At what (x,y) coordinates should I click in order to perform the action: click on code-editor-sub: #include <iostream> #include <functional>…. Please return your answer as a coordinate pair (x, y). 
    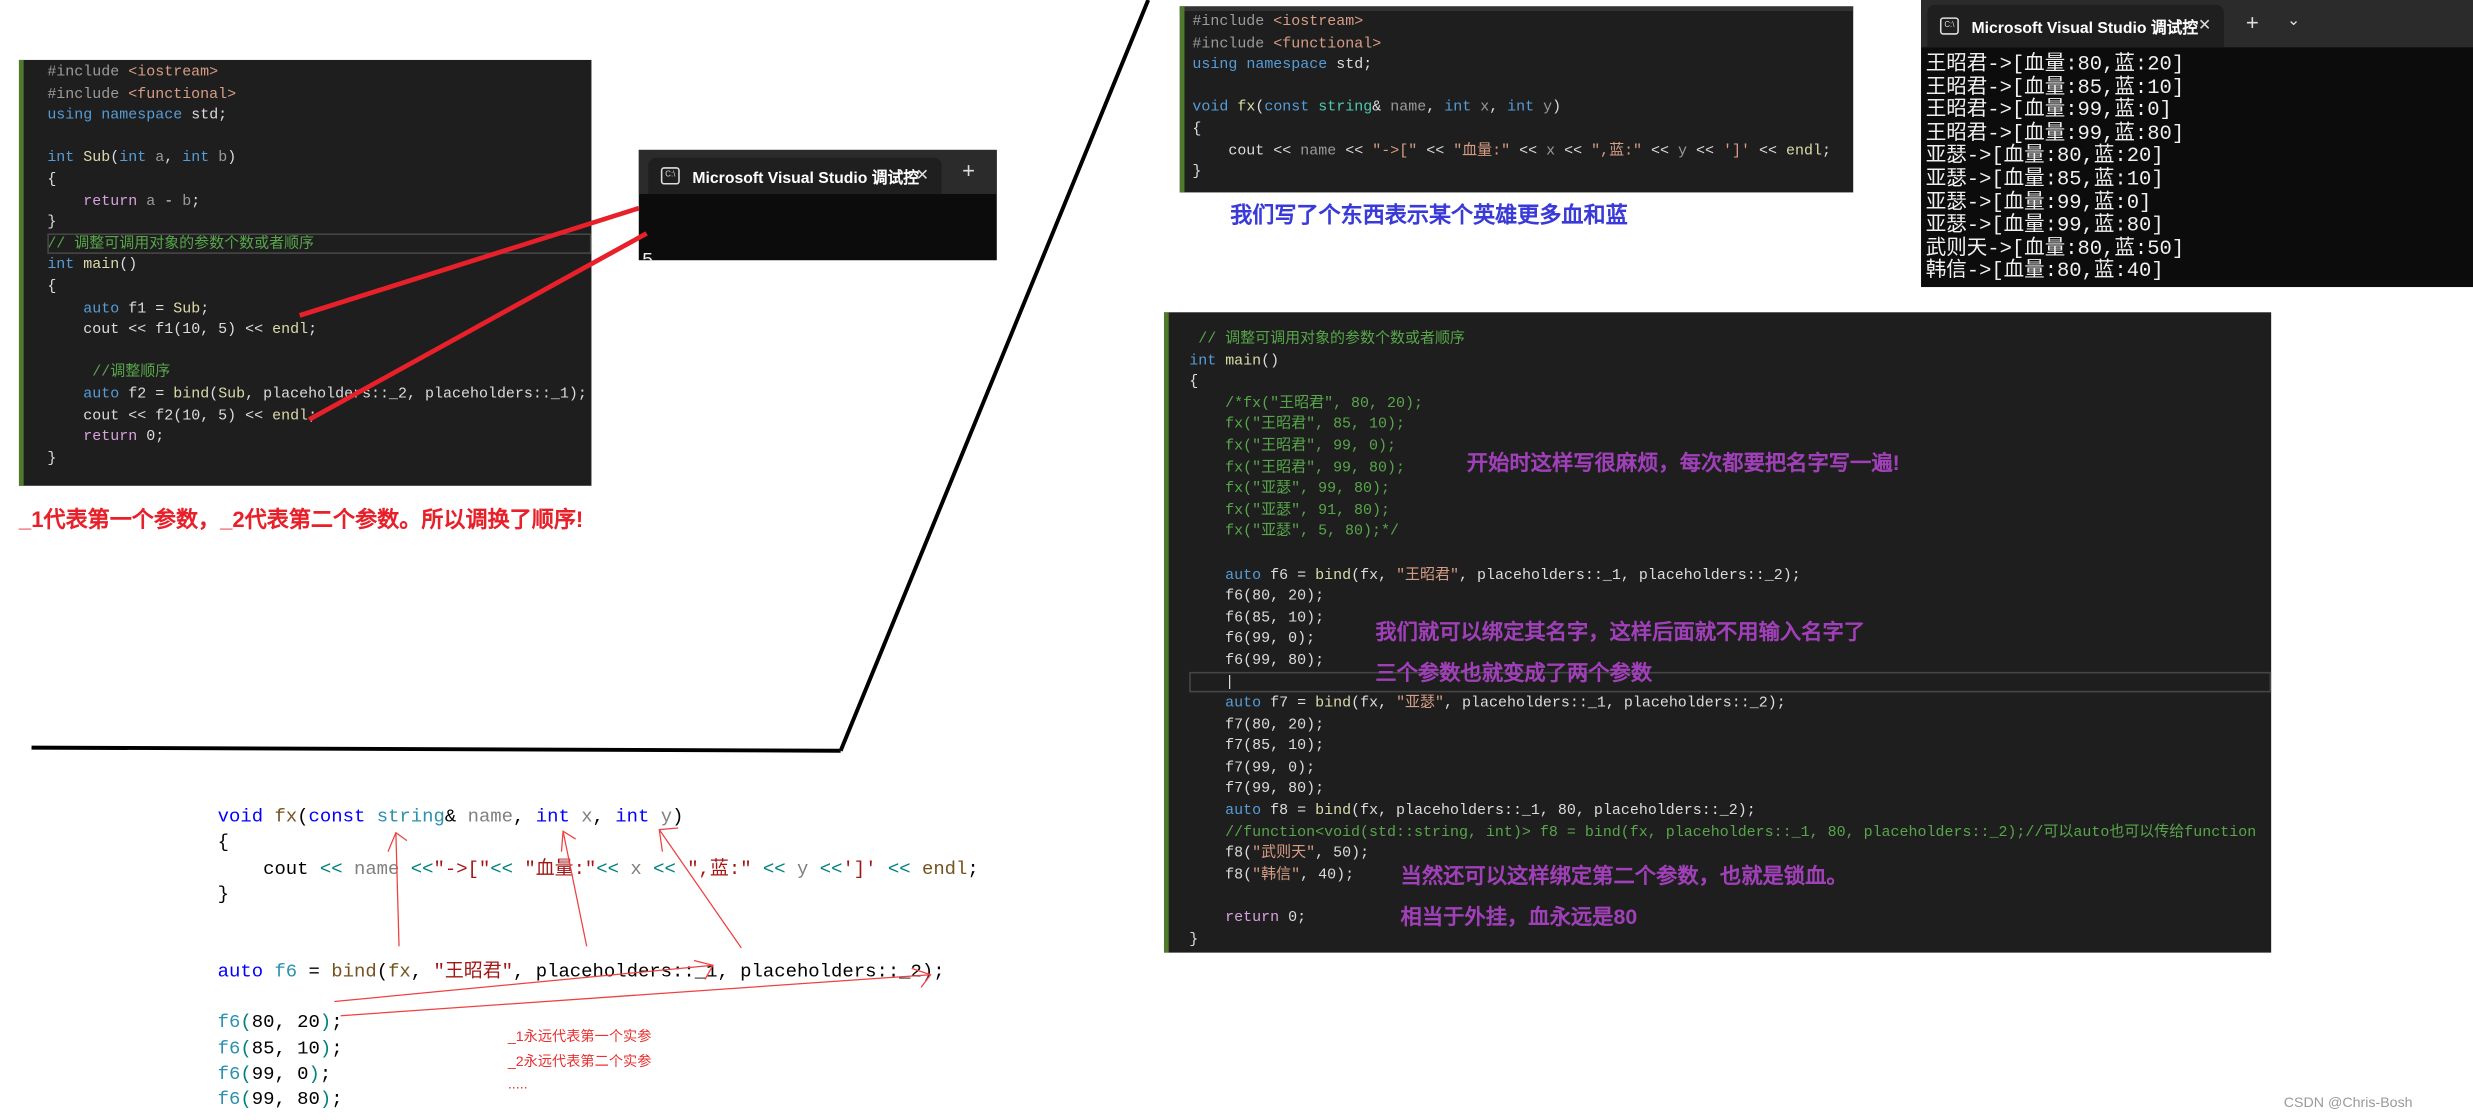
    Looking at the image, I should click on (305, 272).